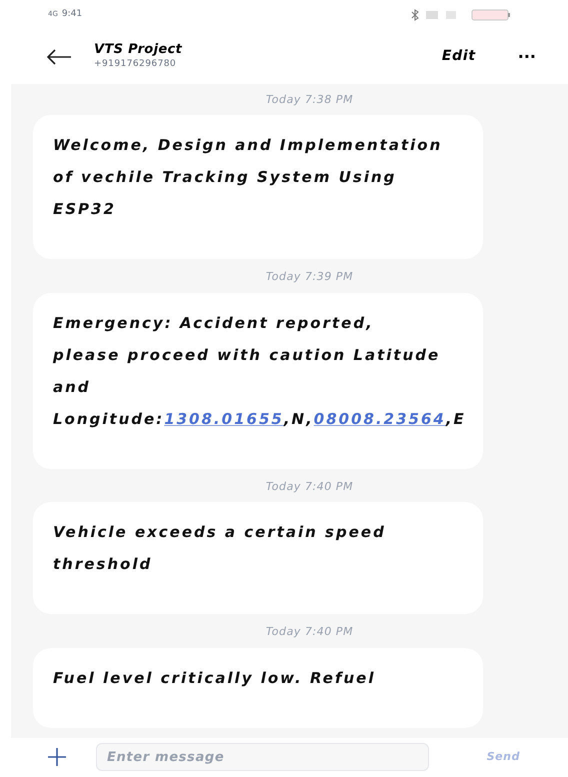 This screenshot has width=568, height=777. What do you see at coordinates (136, 64) in the screenshot?
I see `phone-number: +919176296780` at bounding box center [136, 64].